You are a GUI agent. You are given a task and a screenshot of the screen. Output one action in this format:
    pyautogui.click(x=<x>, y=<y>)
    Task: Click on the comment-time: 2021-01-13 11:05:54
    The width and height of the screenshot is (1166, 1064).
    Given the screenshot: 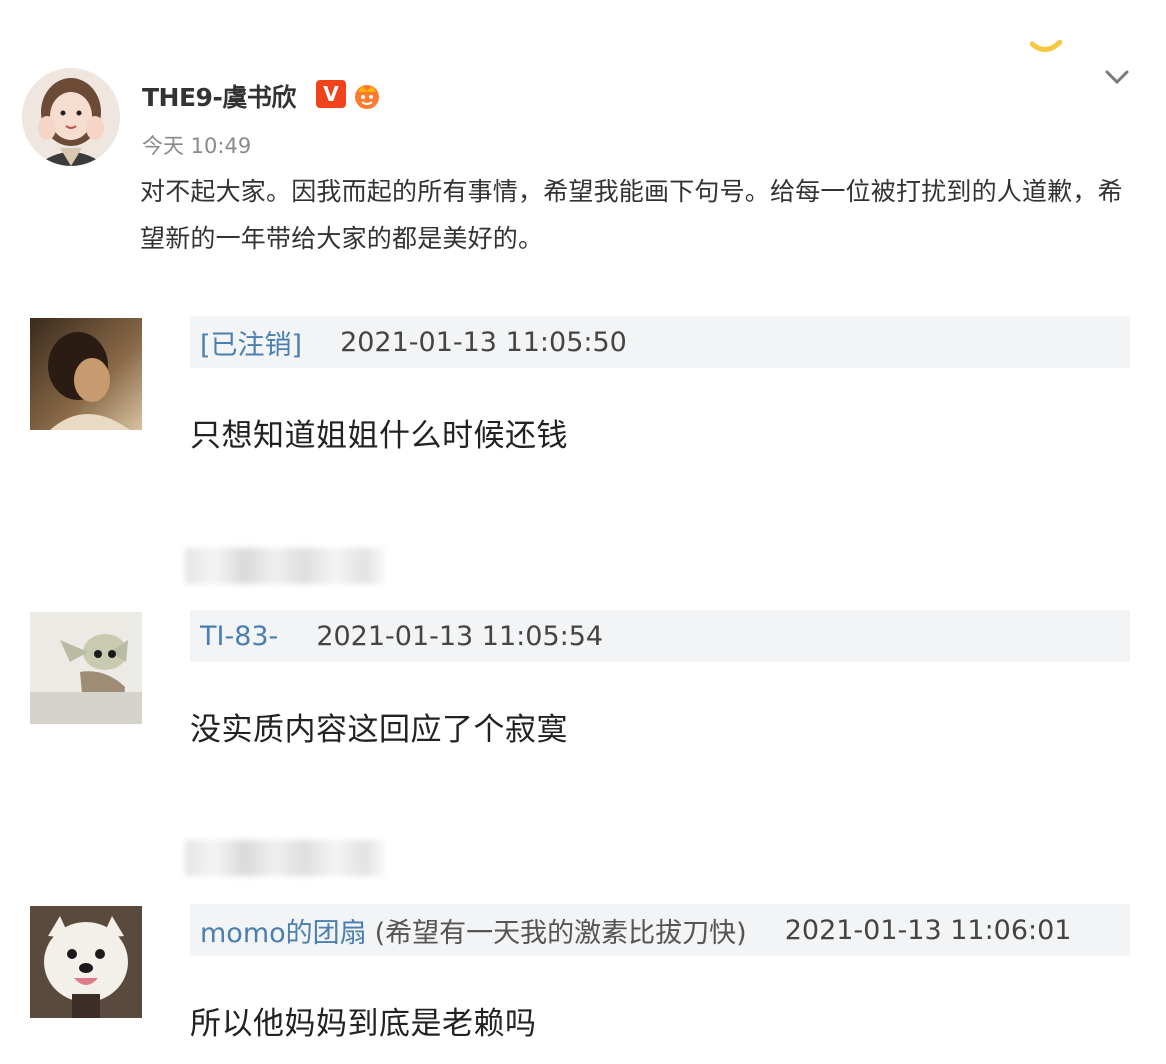 What is the action you would take?
    pyautogui.click(x=460, y=636)
    